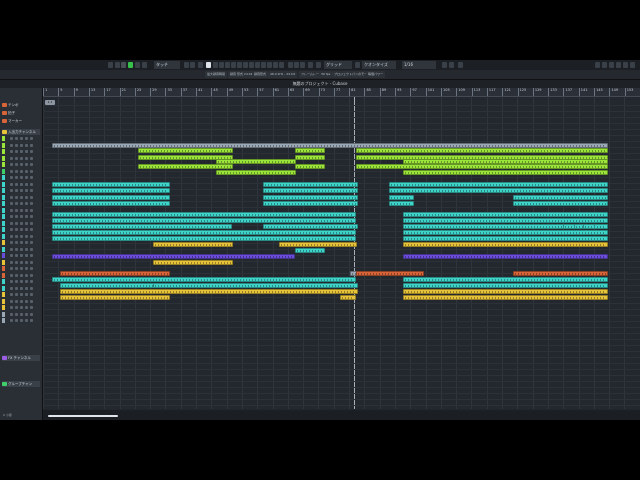 The image size is (640, 480). What do you see at coordinates (625, 65) in the screenshot?
I see `window-layout-icon` at bounding box center [625, 65].